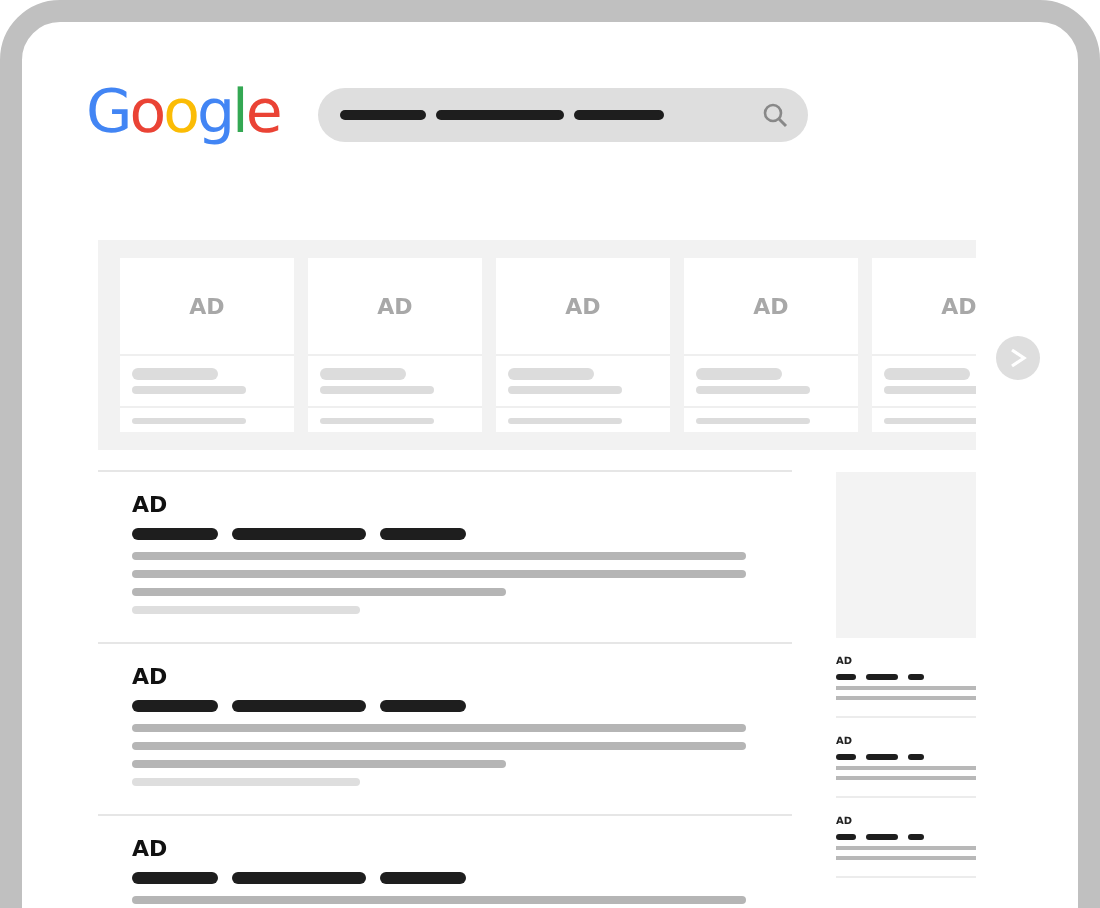 Image resolution: width=1100 pixels, height=908 pixels. Describe the element at coordinates (774, 114) in the screenshot. I see `search-icon` at that location.